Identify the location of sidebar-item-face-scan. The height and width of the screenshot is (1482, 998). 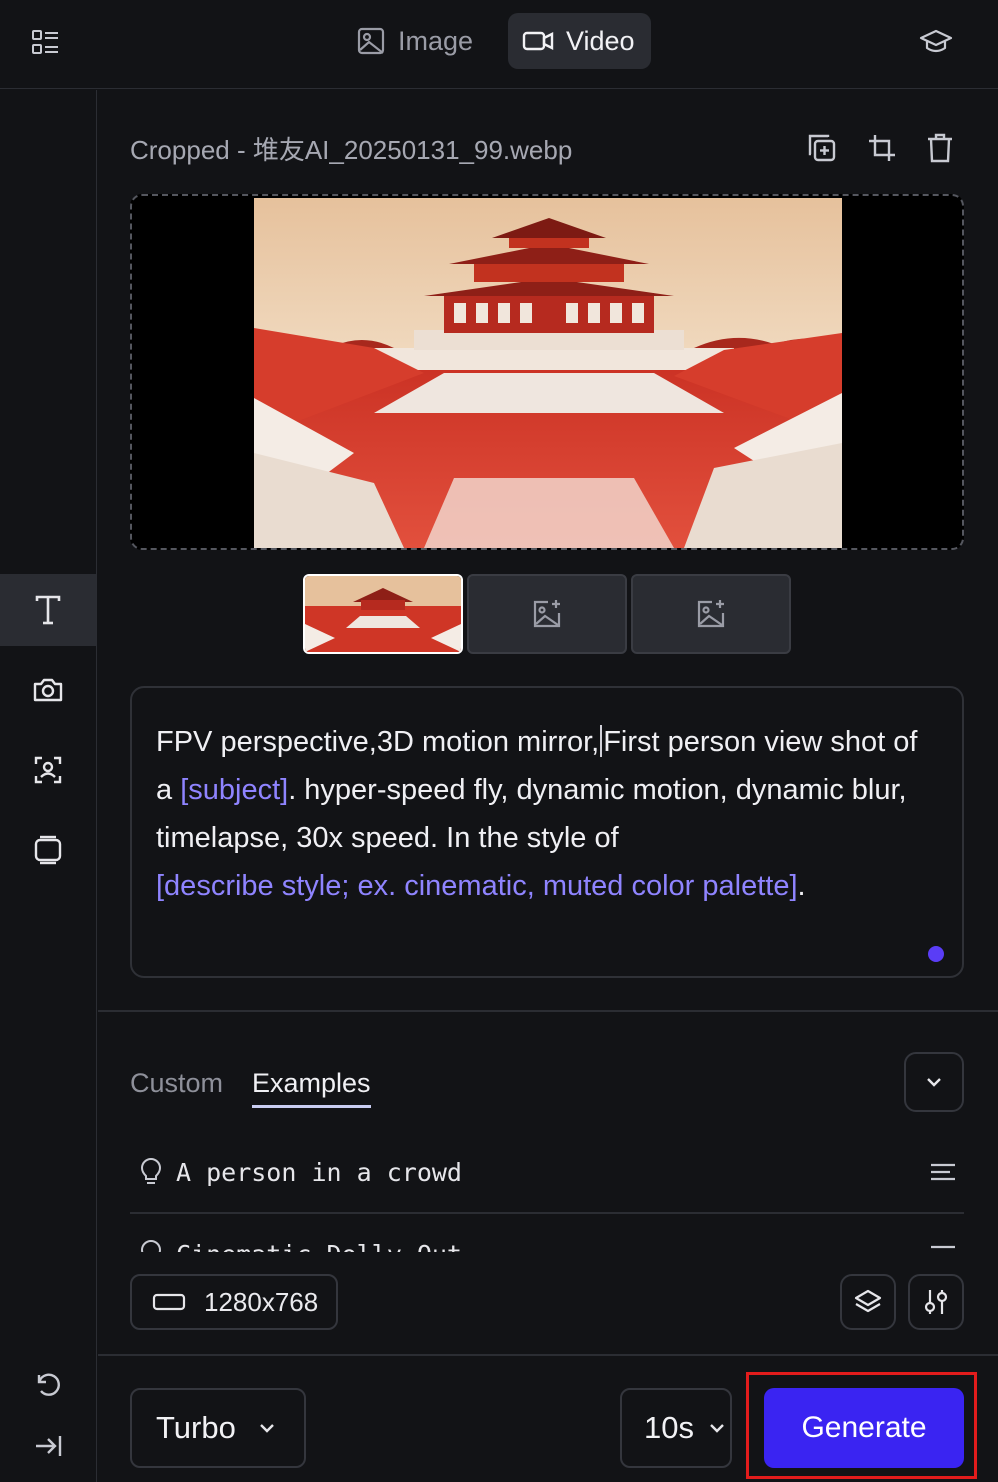
(48, 770).